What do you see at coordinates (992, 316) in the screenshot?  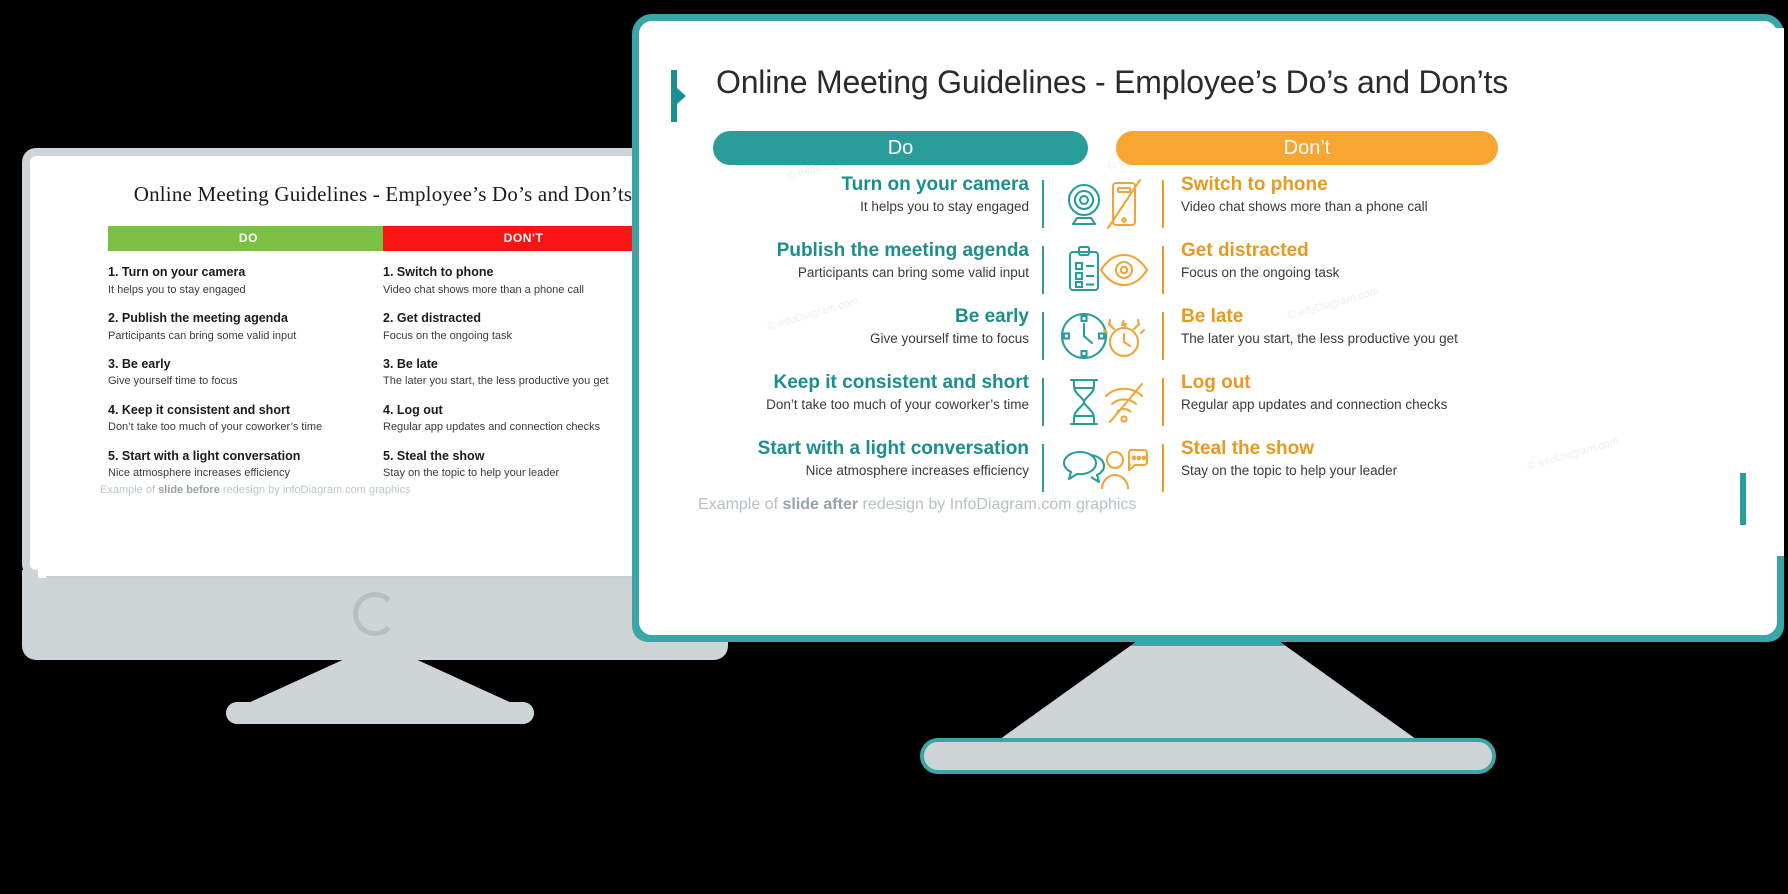 I see `do-title: Be early` at bounding box center [992, 316].